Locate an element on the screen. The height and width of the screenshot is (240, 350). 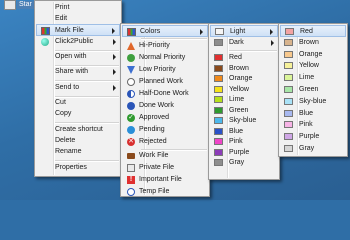
menu-item-send-to: Send to is located at coordinates (78, 88).